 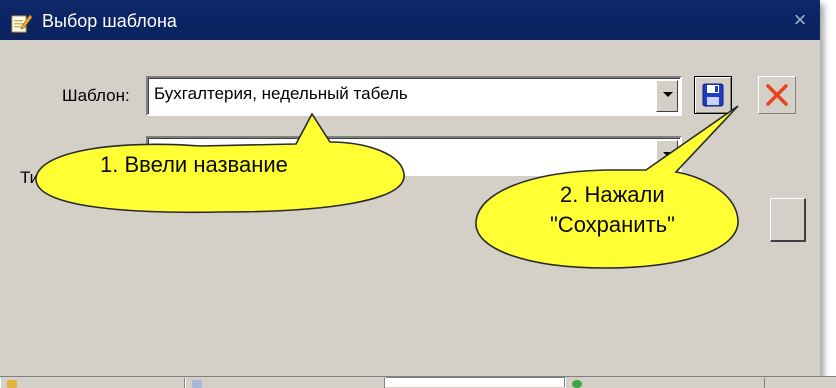 I want to click on floppy-disk-icon, so click(x=713, y=95).